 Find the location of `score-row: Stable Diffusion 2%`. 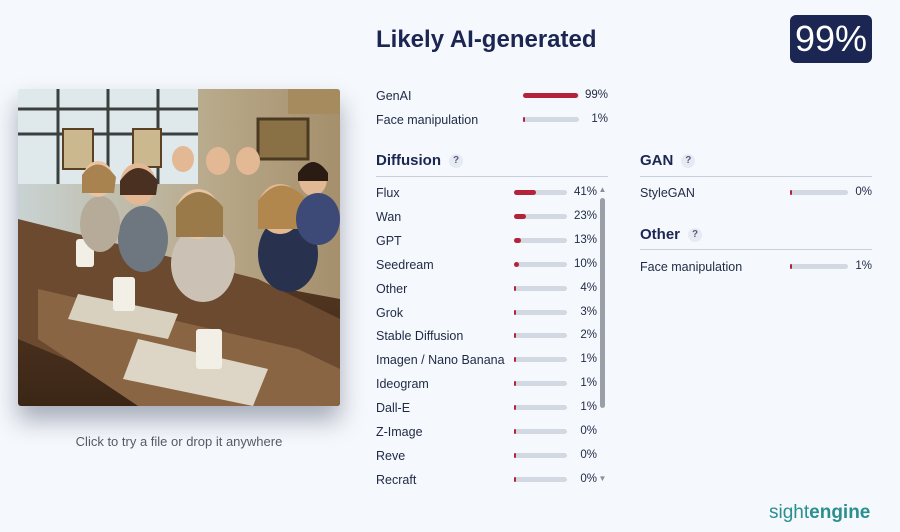

score-row: Stable Diffusion 2% is located at coordinates (487, 336).